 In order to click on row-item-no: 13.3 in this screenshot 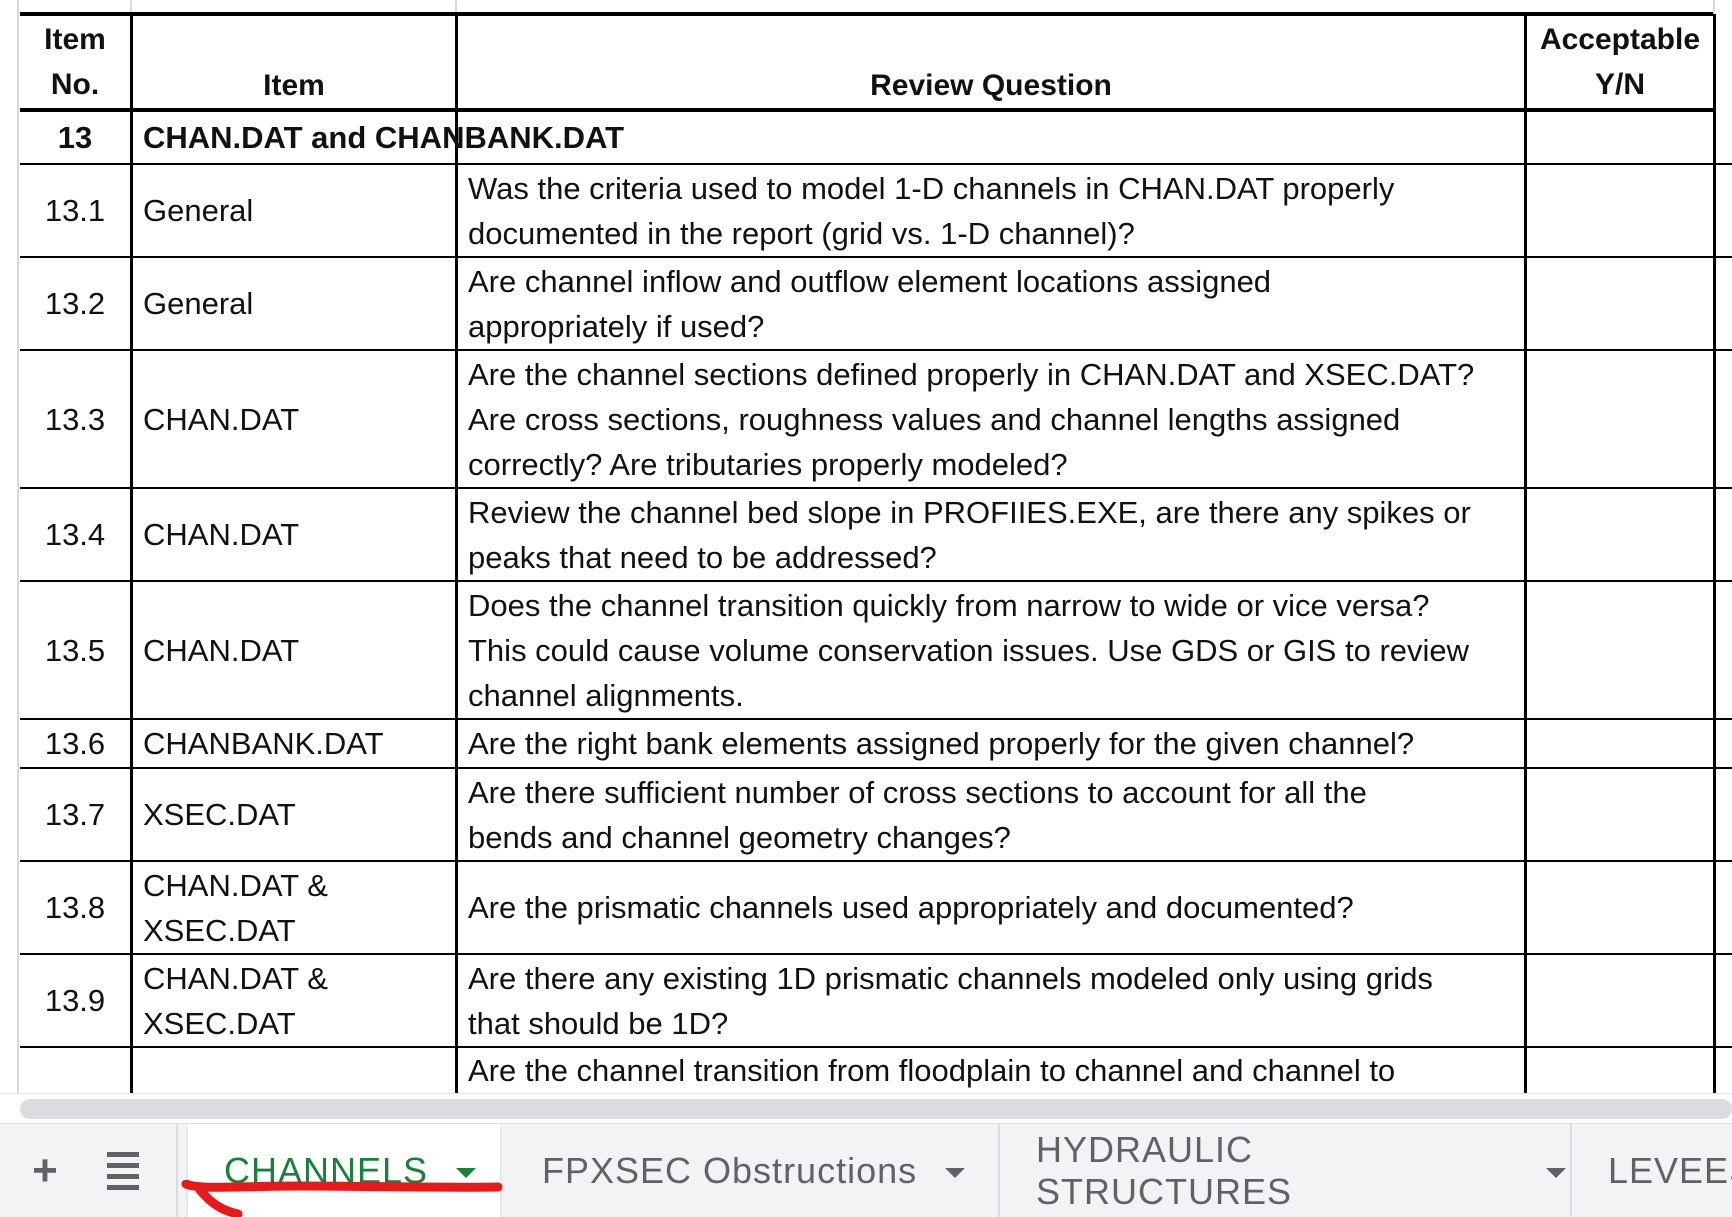, I will do `click(75, 419)`.